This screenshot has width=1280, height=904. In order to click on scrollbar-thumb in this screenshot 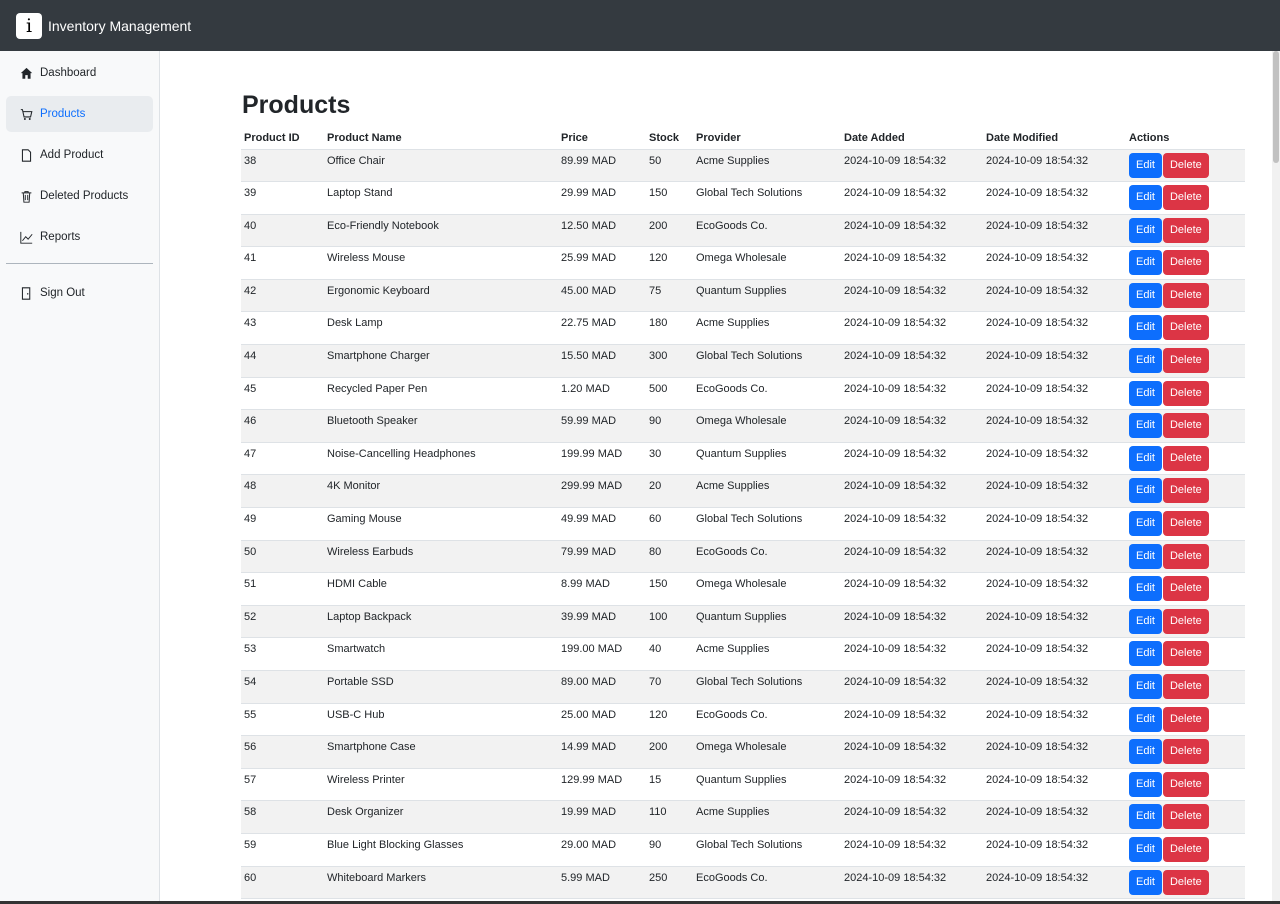, I will do `click(1276, 107)`.